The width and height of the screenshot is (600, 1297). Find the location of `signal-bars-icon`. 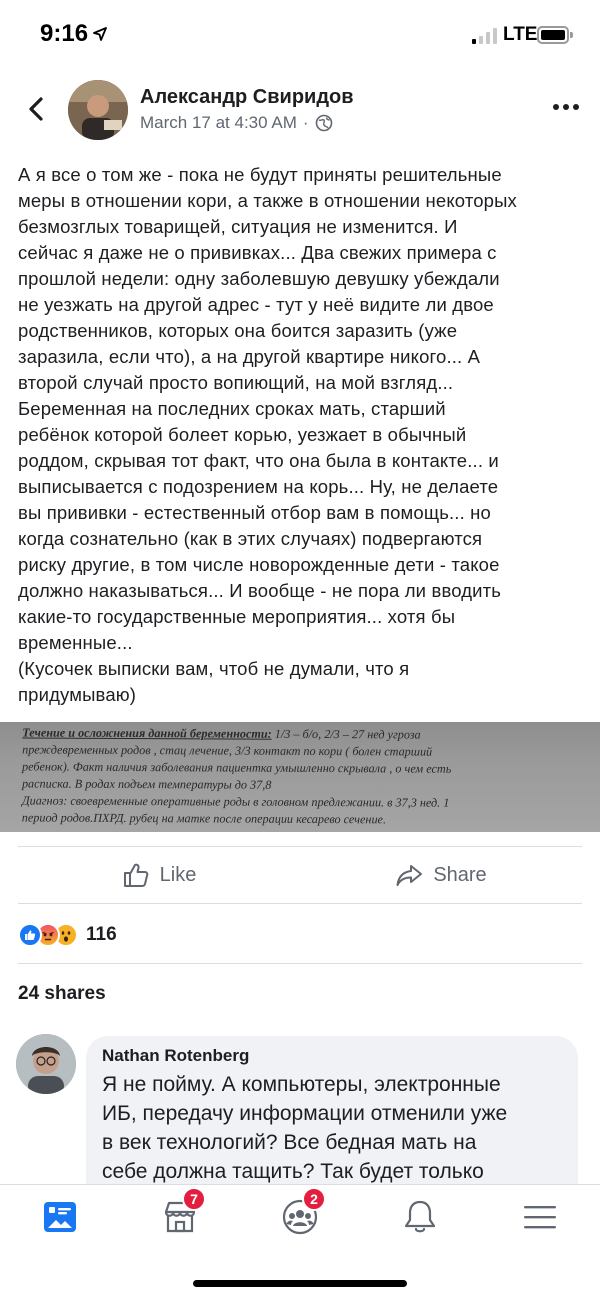

signal-bars-icon is located at coordinates (484, 36).